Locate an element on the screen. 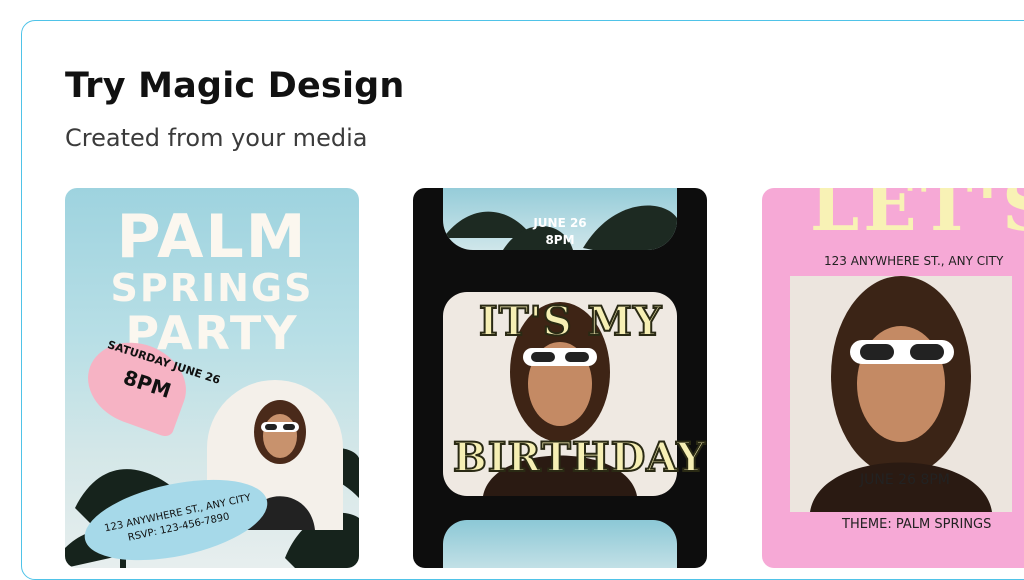 Image resolution: width=1024 pixels, height=580 pixels. section-subtitle: Created from your media is located at coordinates (216, 138).